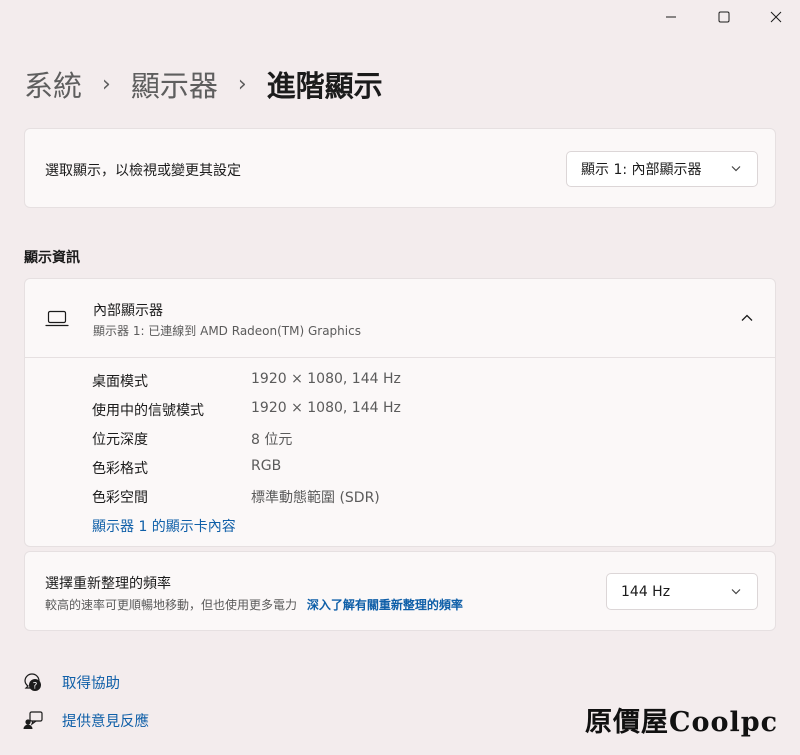 Image resolution: width=800 pixels, height=755 pixels. What do you see at coordinates (120, 469) in the screenshot?
I see `info-label-color-format: 色彩格式` at bounding box center [120, 469].